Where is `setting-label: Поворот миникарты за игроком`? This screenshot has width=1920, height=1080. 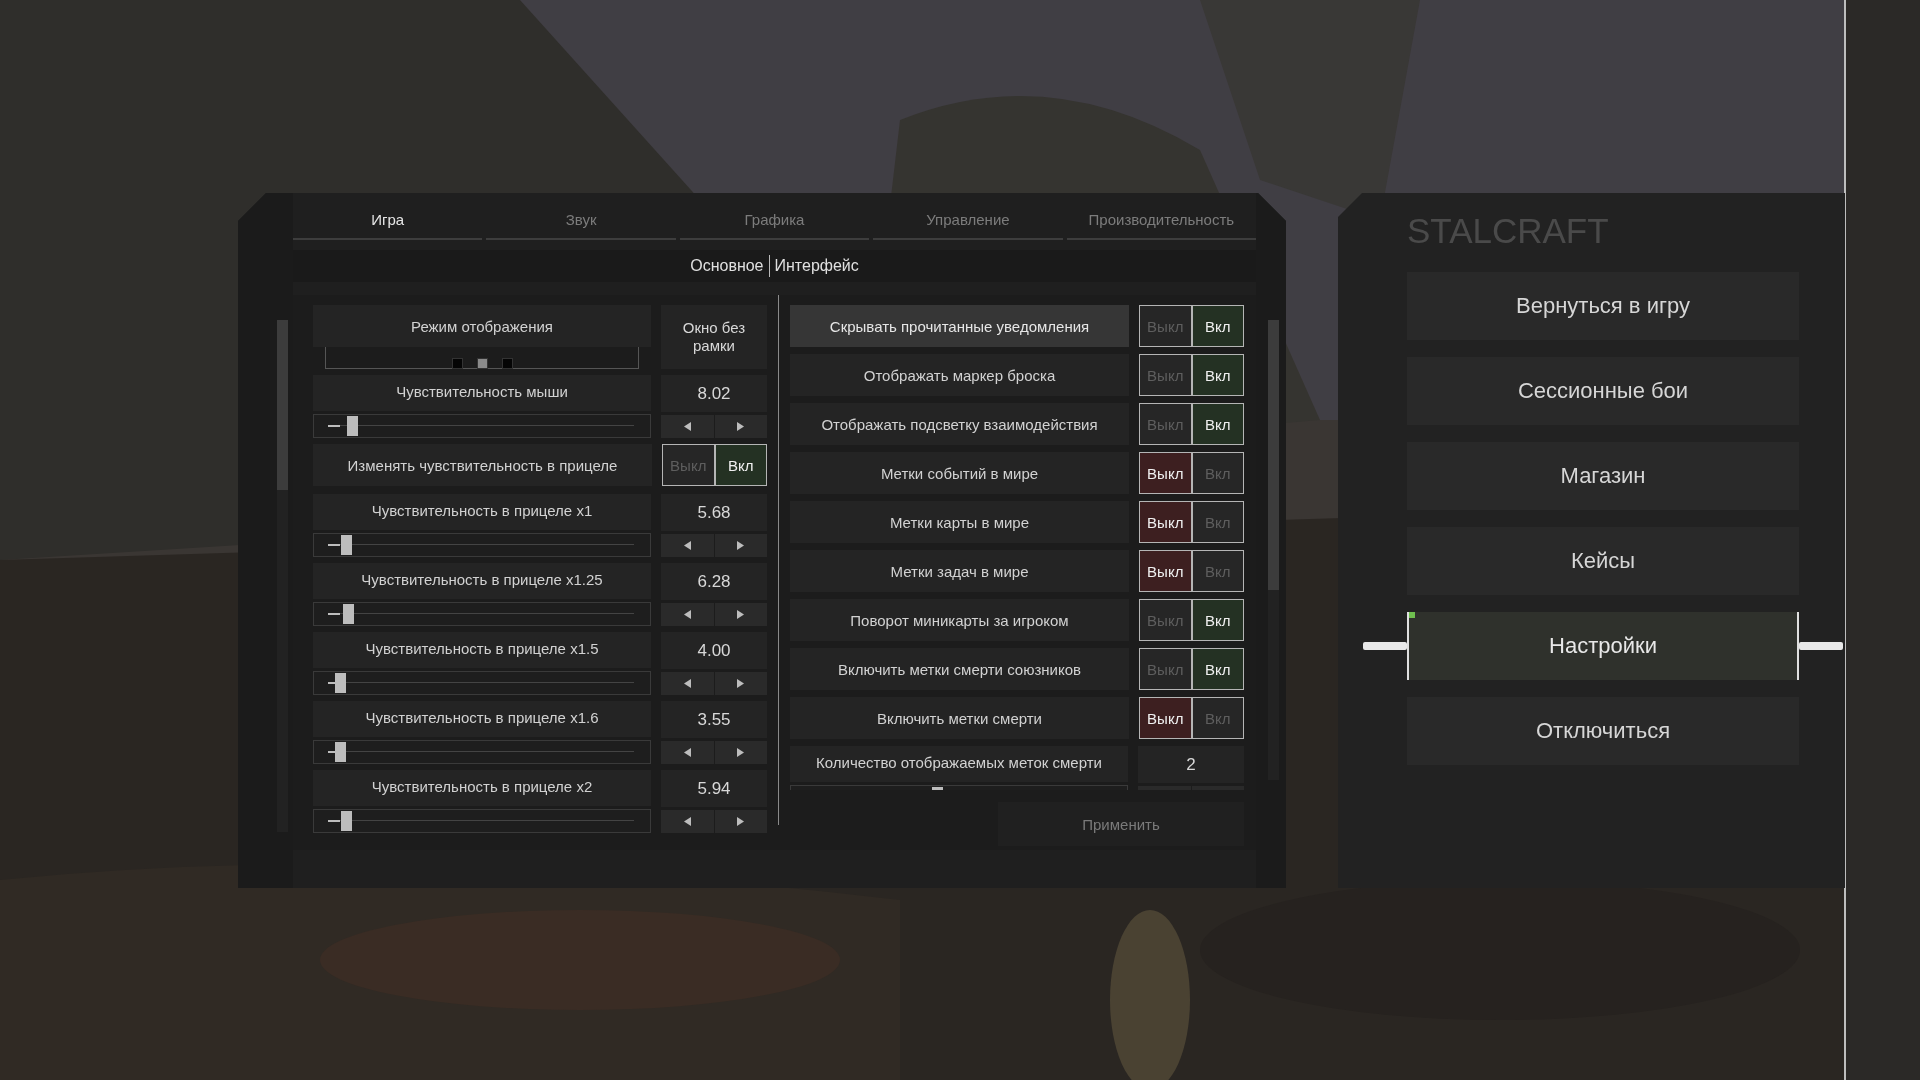 setting-label: Поворот миникарты за игроком is located at coordinates (959, 620).